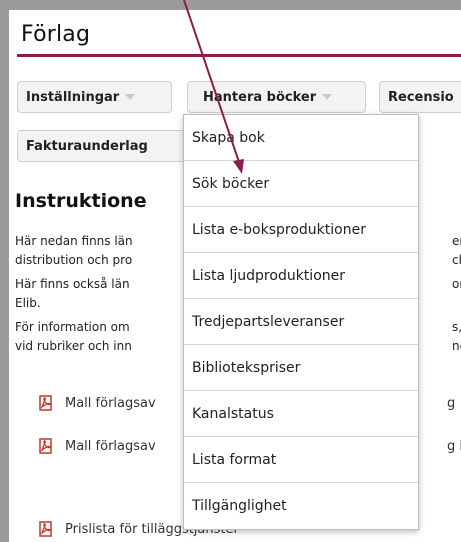  I want to click on manage-books-menu-button: Hantera böcker, so click(276, 97).